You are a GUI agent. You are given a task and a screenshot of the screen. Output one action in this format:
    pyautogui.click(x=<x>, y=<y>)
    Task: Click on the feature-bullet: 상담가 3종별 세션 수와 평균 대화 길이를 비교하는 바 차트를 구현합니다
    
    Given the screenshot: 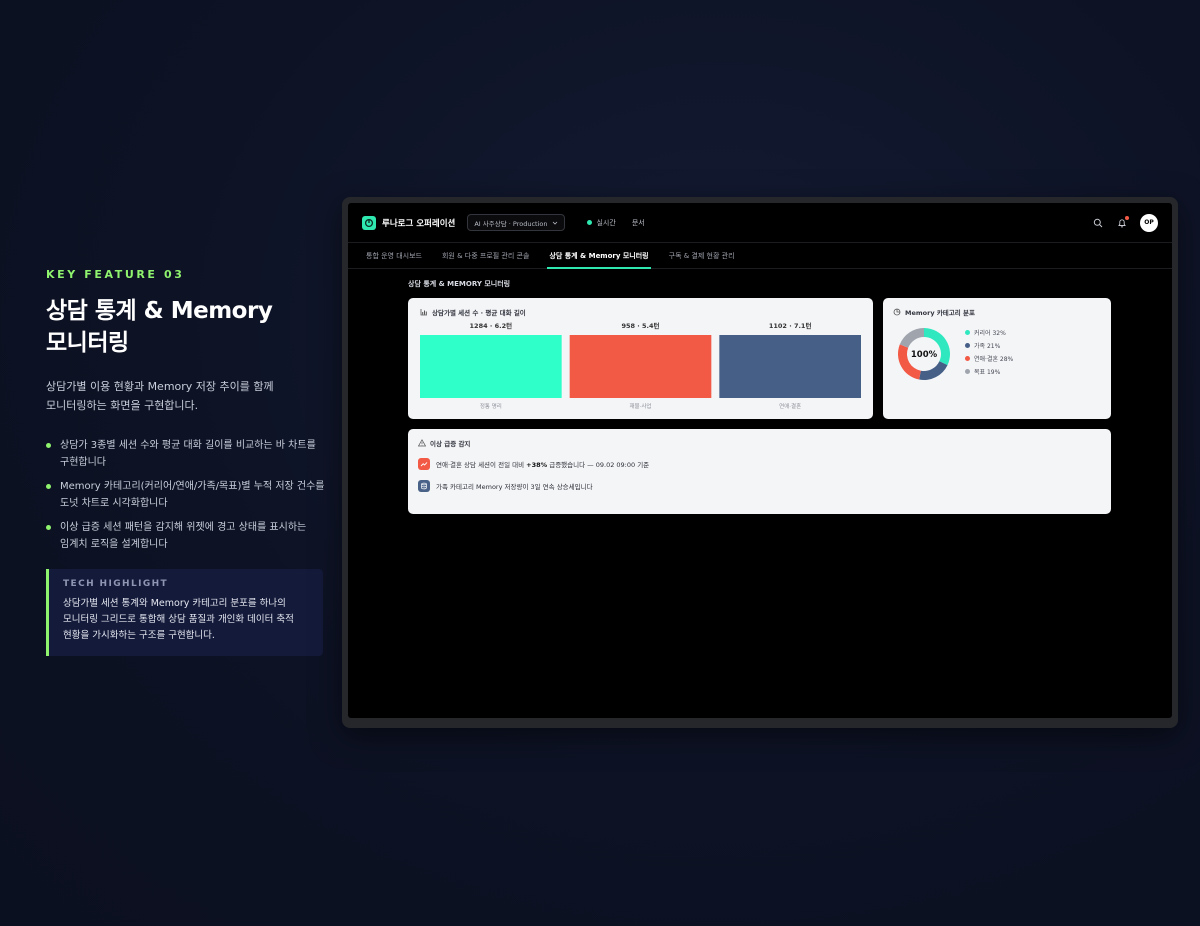 What is the action you would take?
    pyautogui.click(x=186, y=454)
    